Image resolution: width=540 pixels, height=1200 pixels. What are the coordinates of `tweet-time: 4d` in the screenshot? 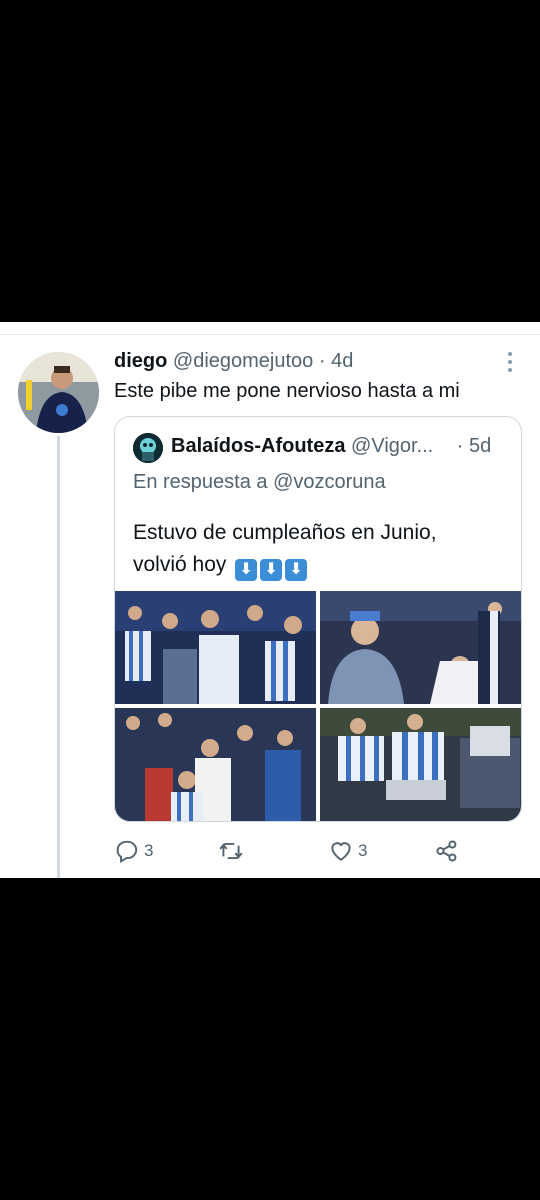 It's located at (342, 361).